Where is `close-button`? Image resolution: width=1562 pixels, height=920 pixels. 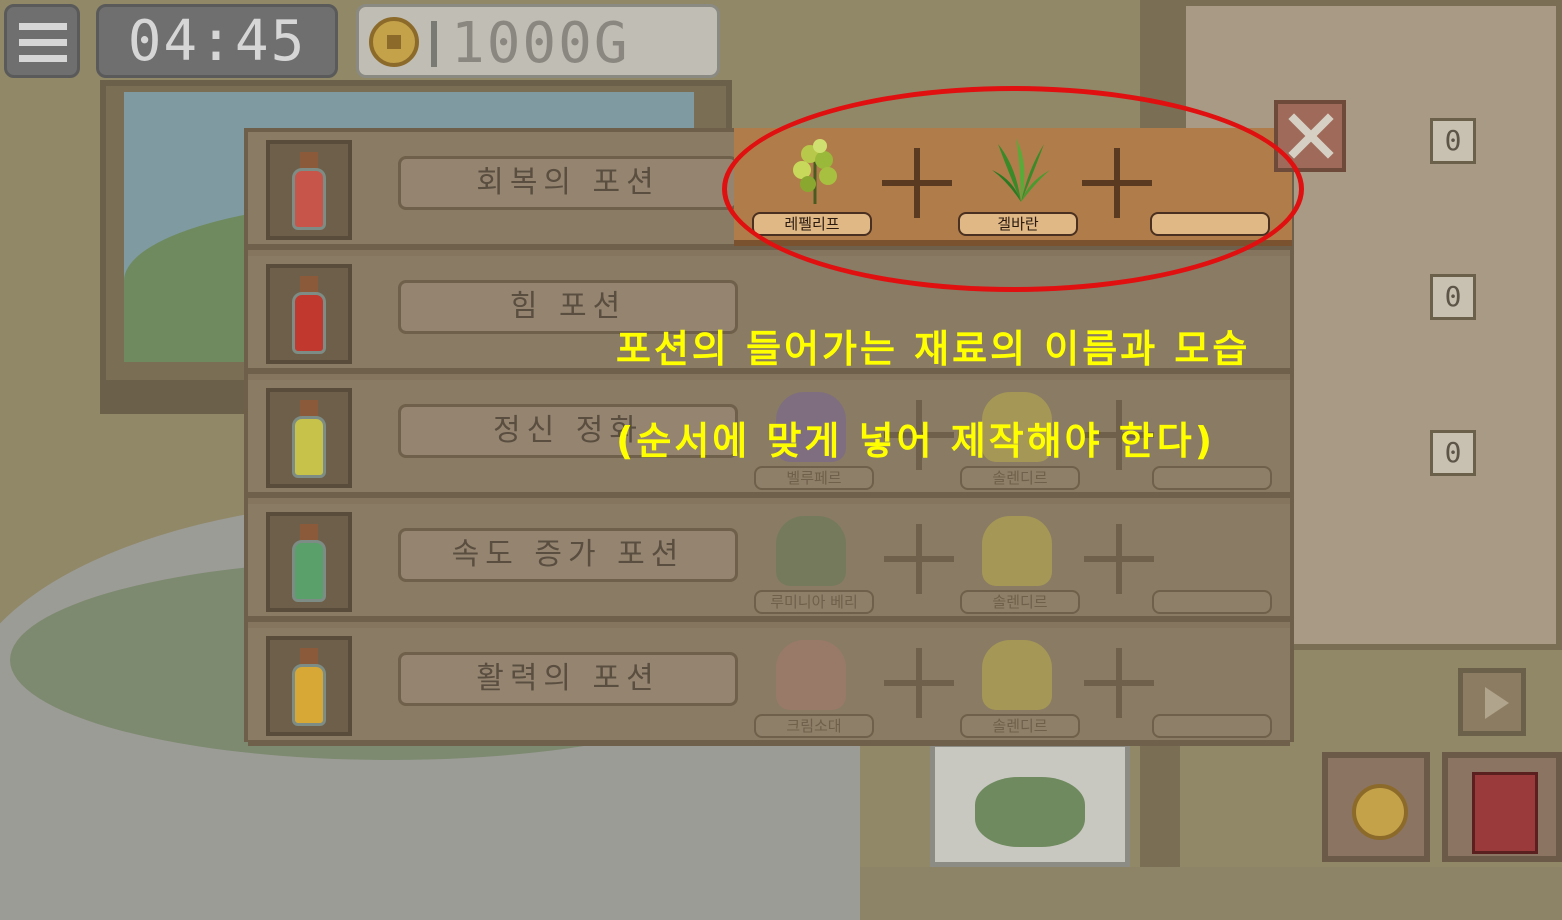
close-button is located at coordinates (1310, 136).